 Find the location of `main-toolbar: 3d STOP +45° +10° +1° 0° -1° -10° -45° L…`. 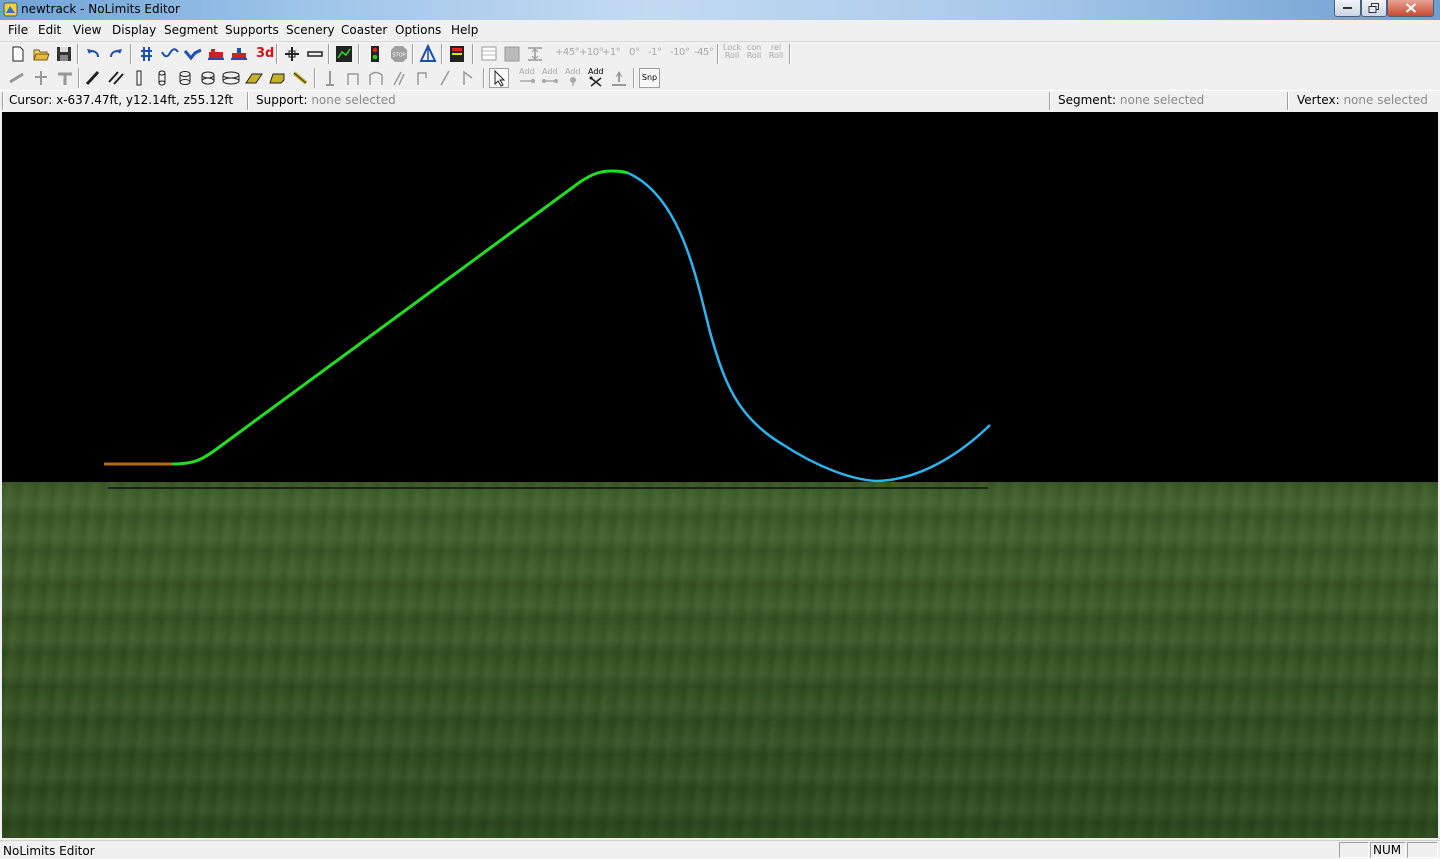

main-toolbar: 3d STOP +45° +10° +1° 0° -1° -10° -45° L… is located at coordinates (720, 54).